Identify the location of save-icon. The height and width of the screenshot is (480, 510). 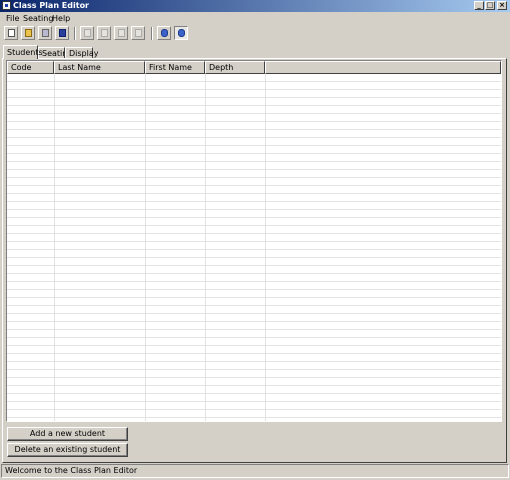
(45, 33).